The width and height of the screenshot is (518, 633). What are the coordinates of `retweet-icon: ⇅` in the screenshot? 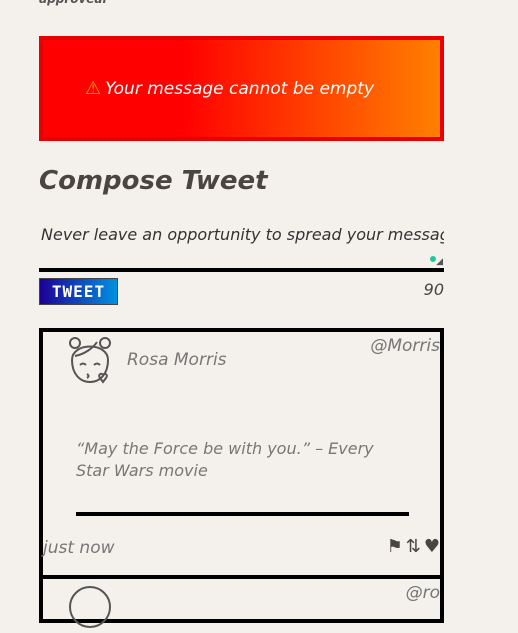 It's located at (413, 546).